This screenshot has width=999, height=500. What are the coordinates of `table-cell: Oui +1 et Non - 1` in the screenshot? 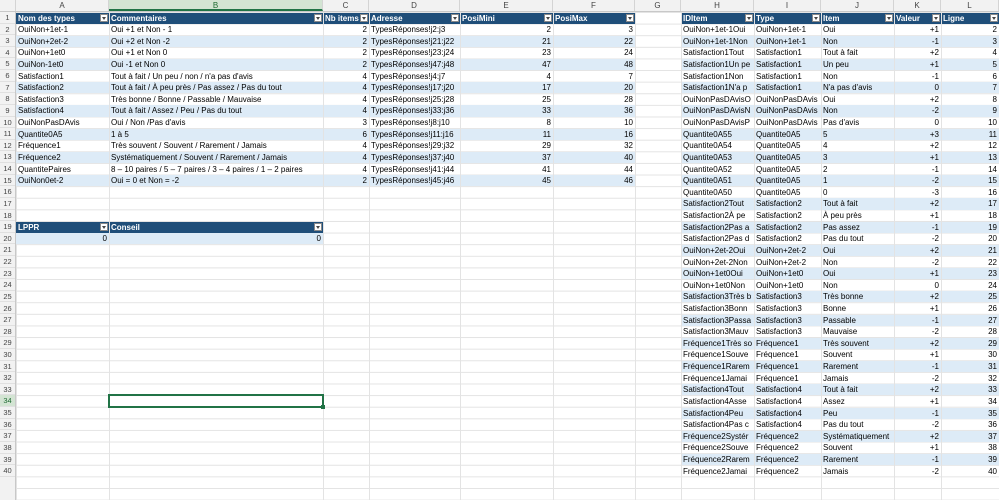 It's located at (216, 29).